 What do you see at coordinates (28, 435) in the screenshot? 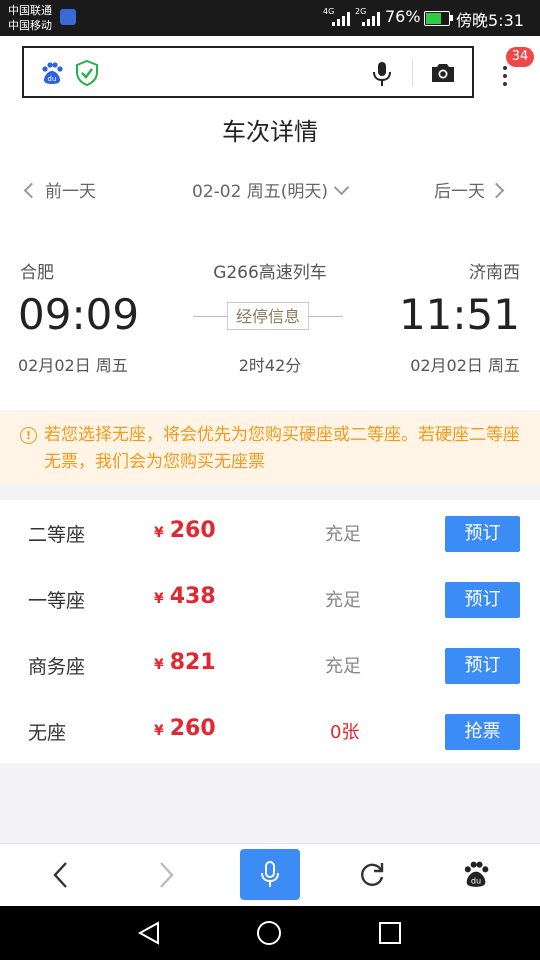
I see `info-icon: !` at bounding box center [28, 435].